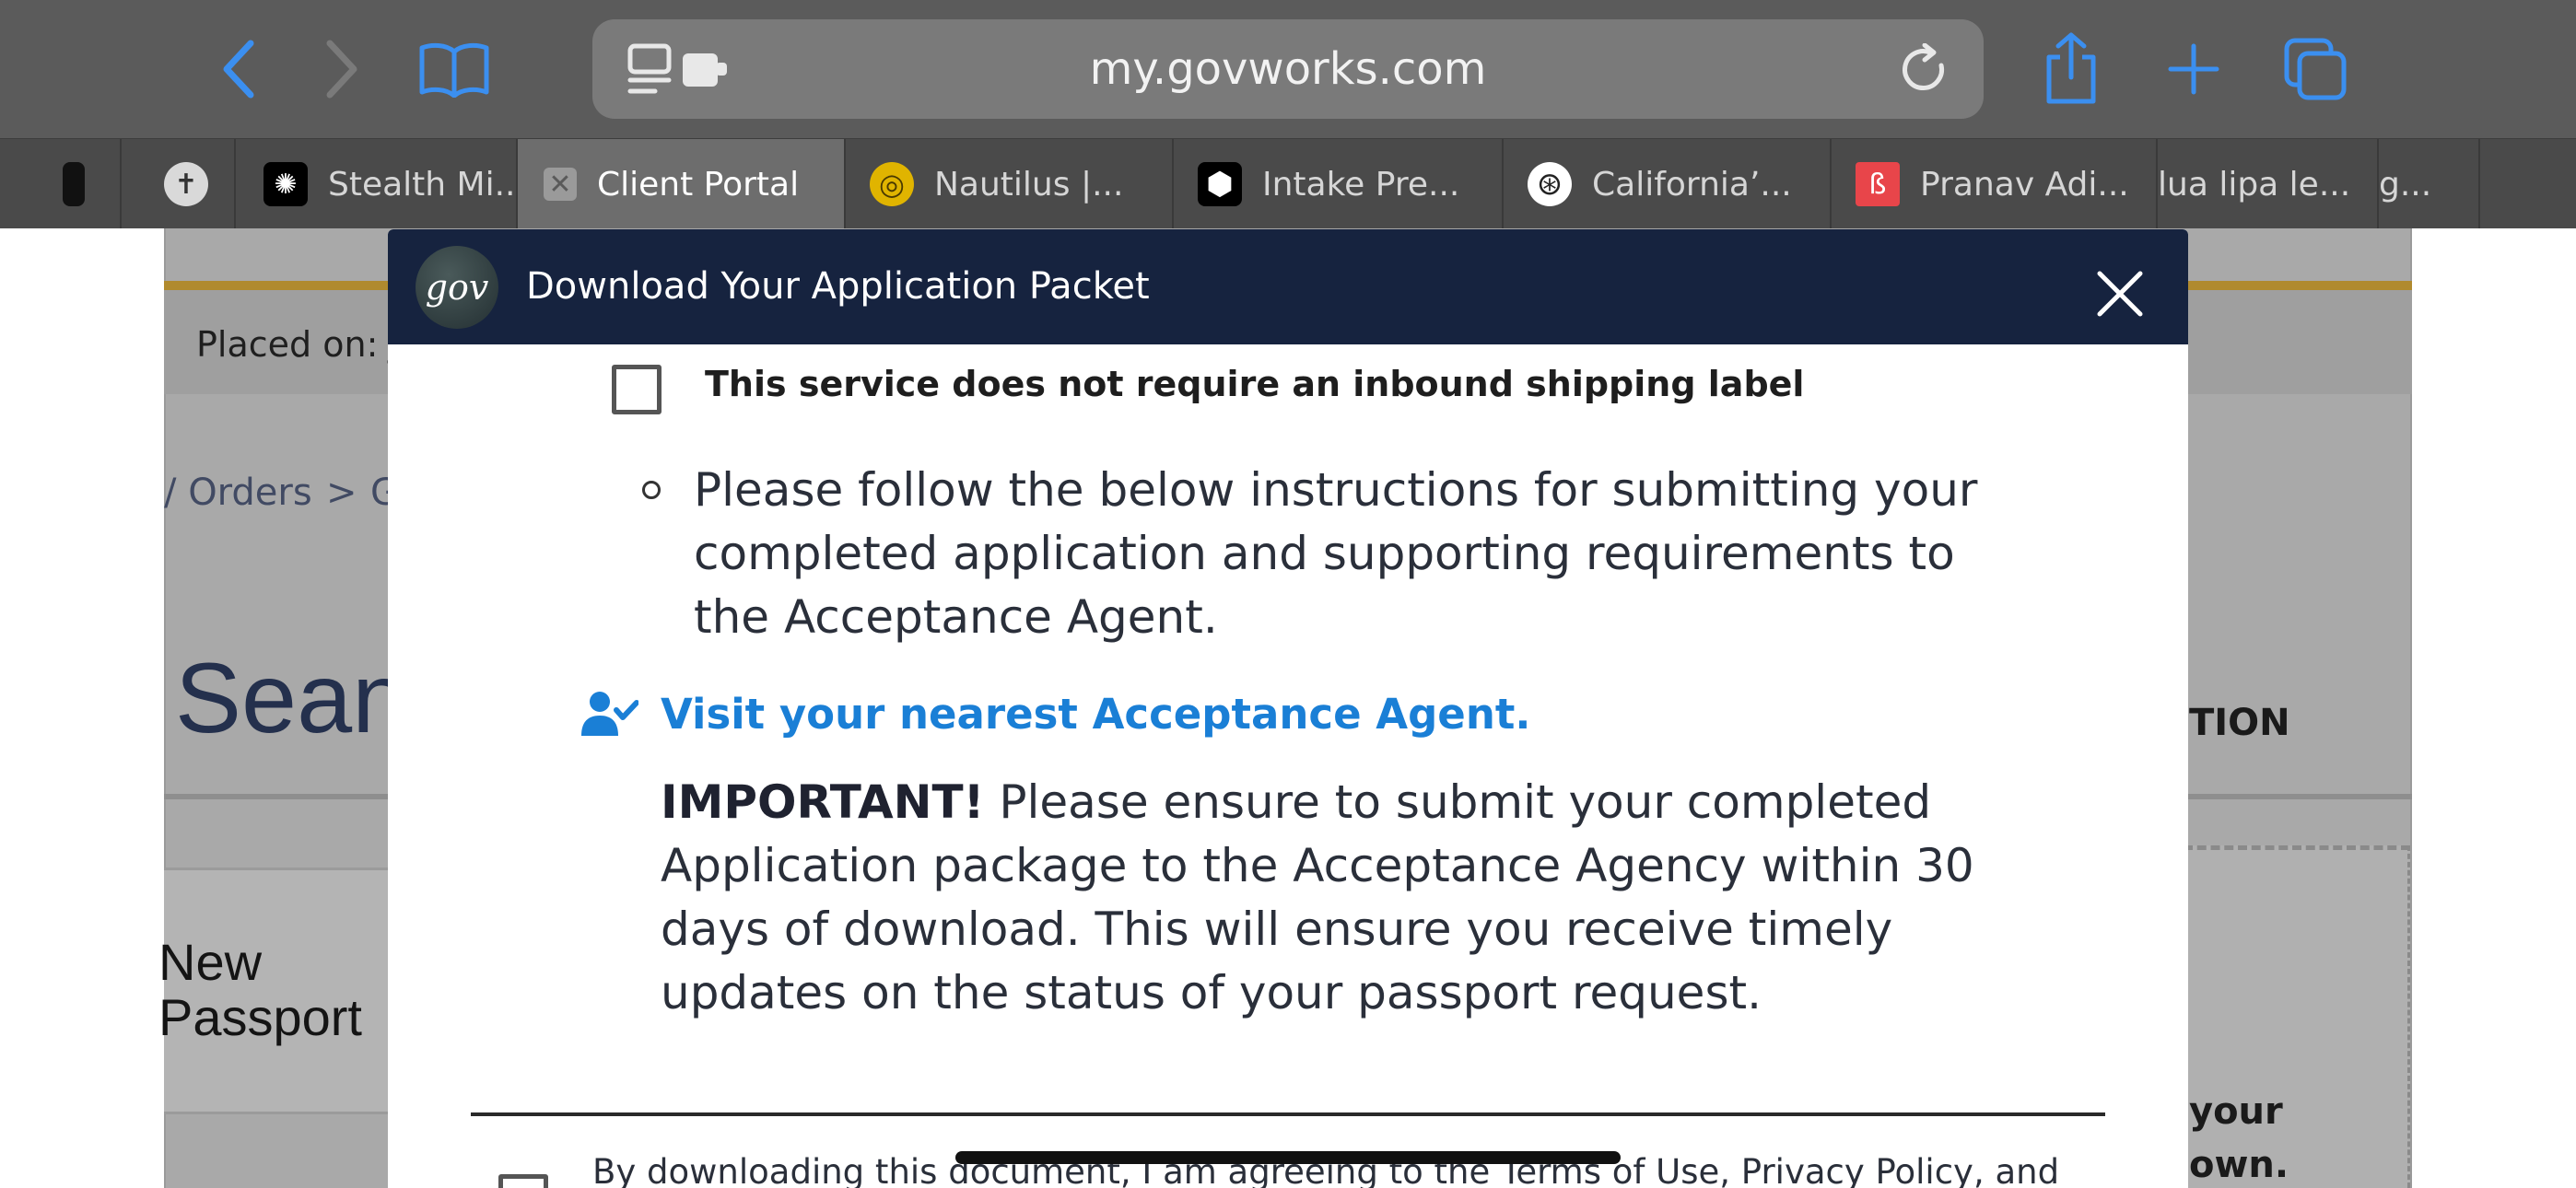 The height and width of the screenshot is (1188, 2576). I want to click on address-bar: my.govworks.com, so click(1288, 69).